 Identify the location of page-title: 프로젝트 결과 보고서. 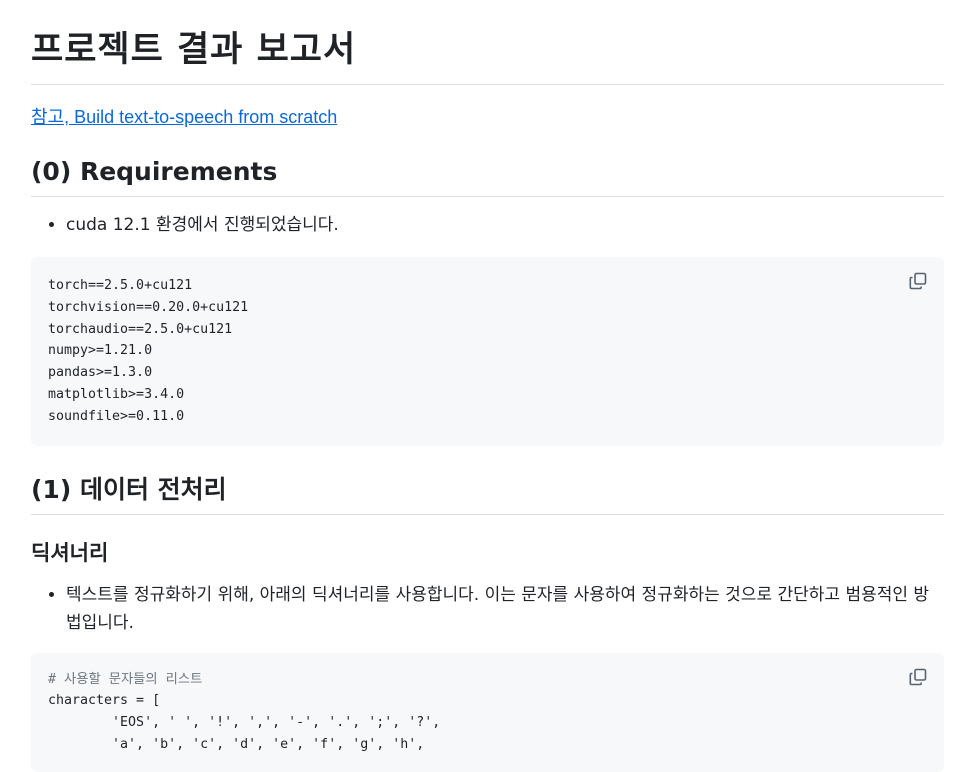
(487, 42).